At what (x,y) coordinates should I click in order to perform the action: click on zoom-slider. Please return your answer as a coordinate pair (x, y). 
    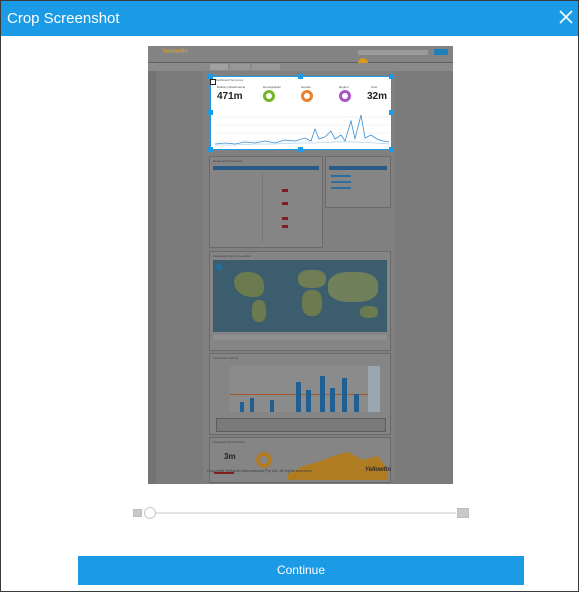
    Looking at the image, I should click on (301, 513).